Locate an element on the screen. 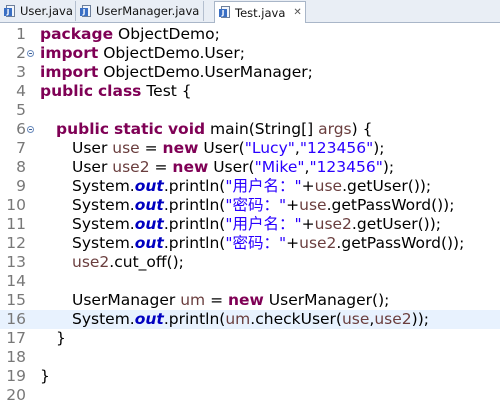 The width and height of the screenshot is (500, 408). keyword: import is located at coordinates (69, 72).